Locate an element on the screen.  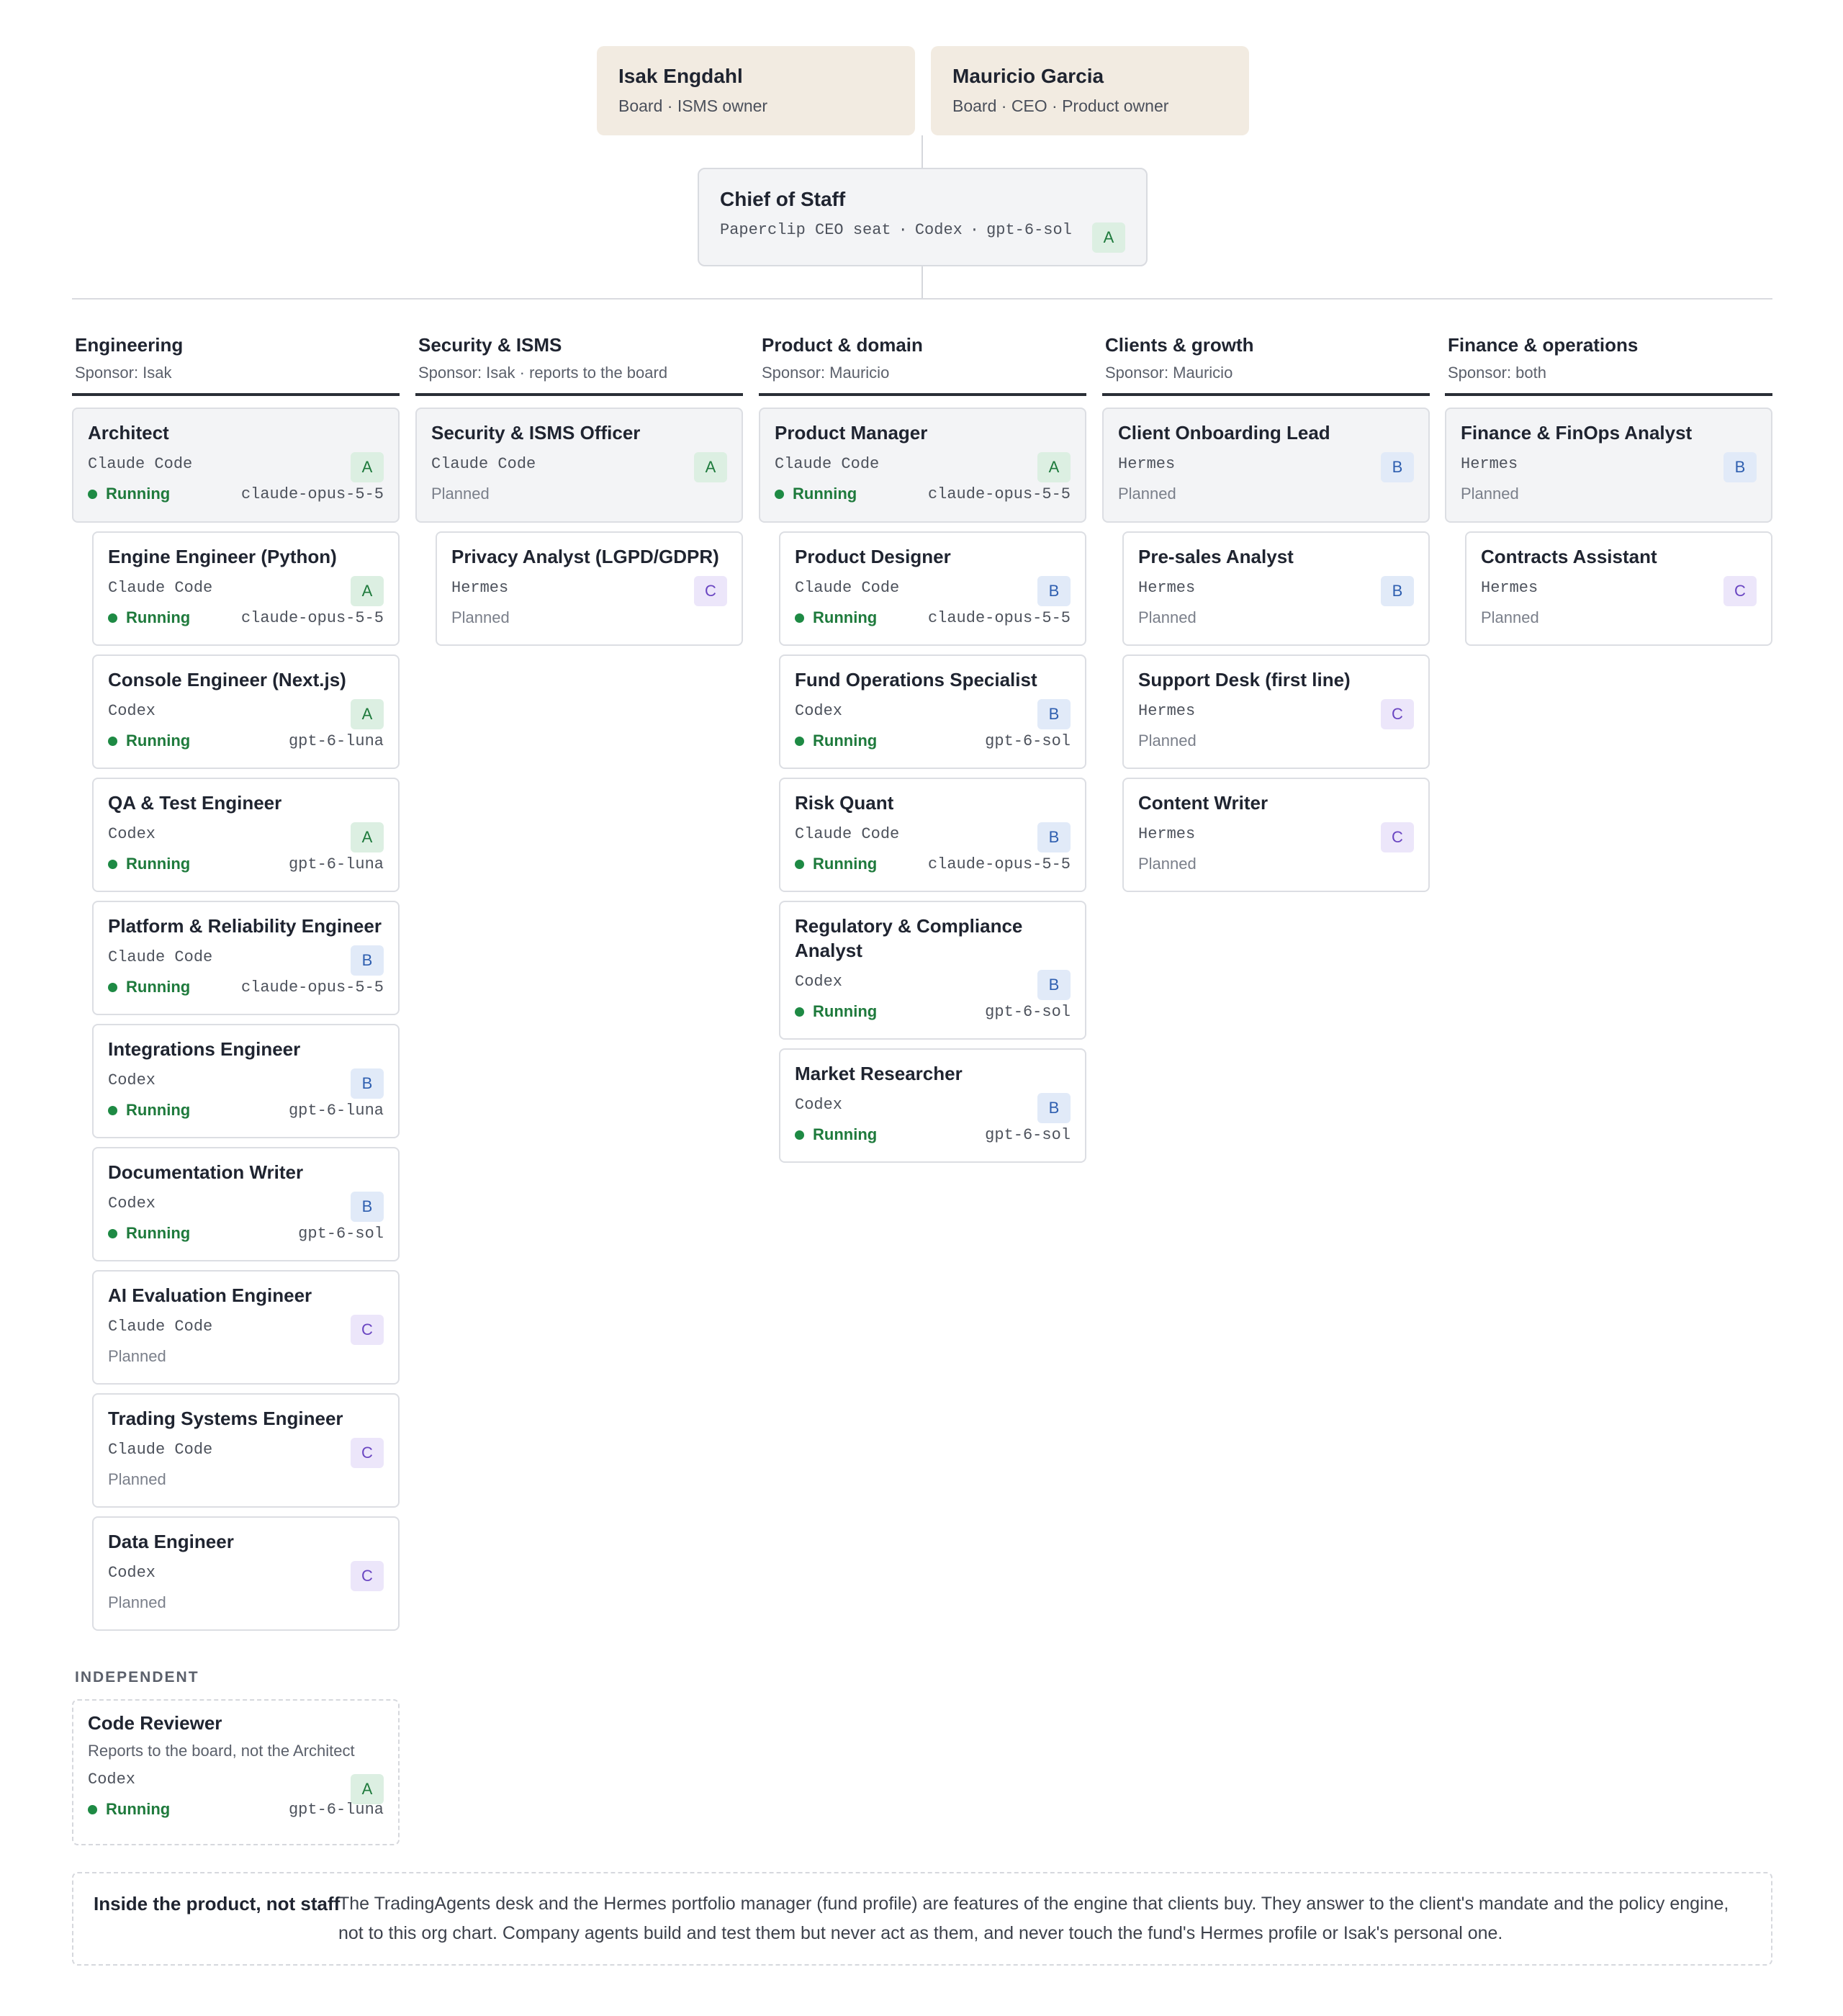
department-sponsor: Sponsor: Isak is located at coordinates (123, 373).